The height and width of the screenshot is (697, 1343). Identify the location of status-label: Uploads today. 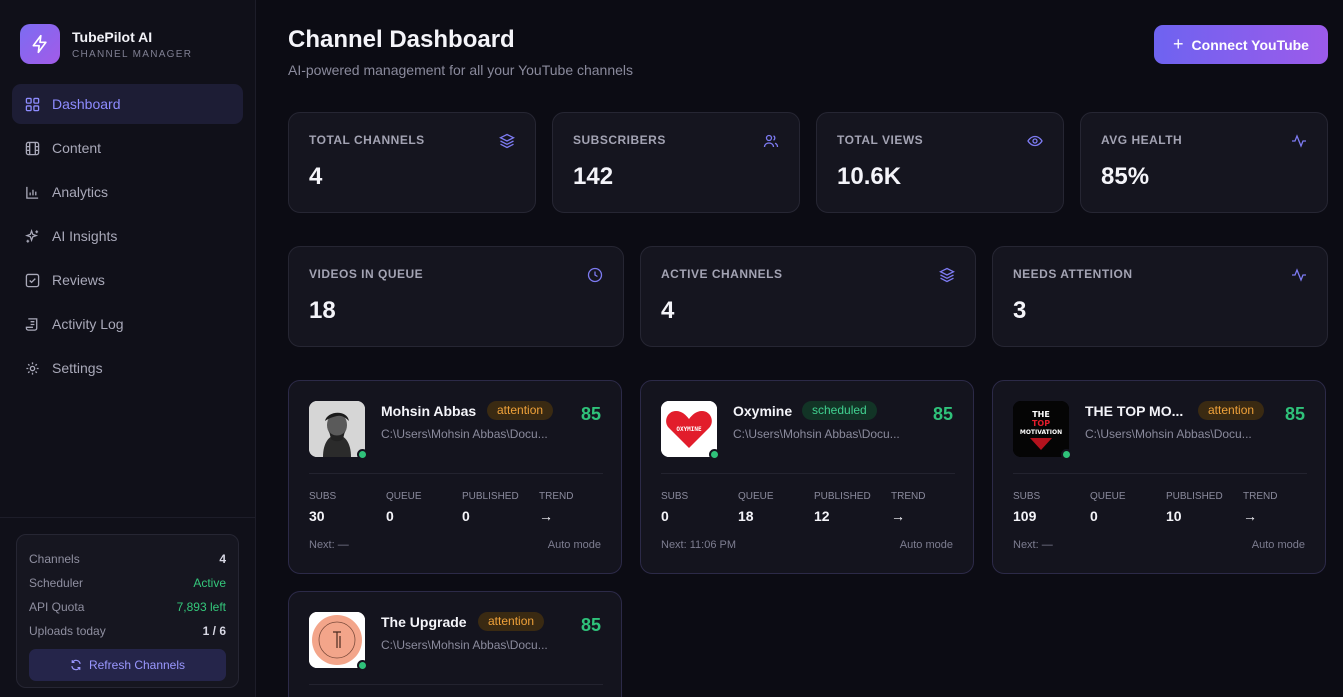
(67, 631).